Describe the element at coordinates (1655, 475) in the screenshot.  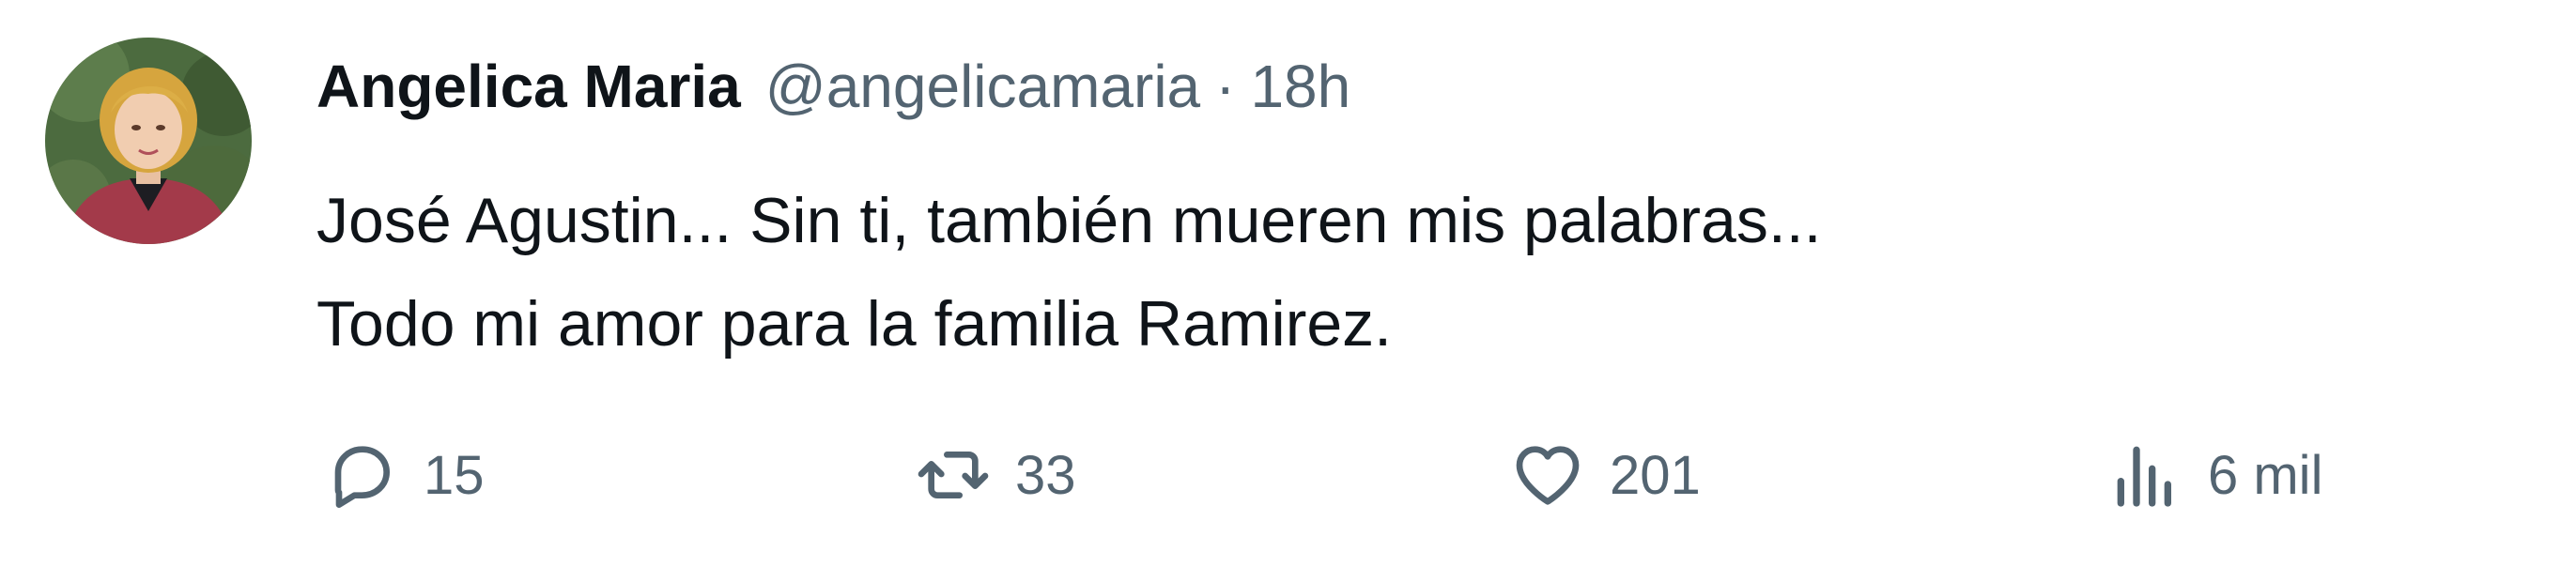
I see `like-count: 201` at that location.